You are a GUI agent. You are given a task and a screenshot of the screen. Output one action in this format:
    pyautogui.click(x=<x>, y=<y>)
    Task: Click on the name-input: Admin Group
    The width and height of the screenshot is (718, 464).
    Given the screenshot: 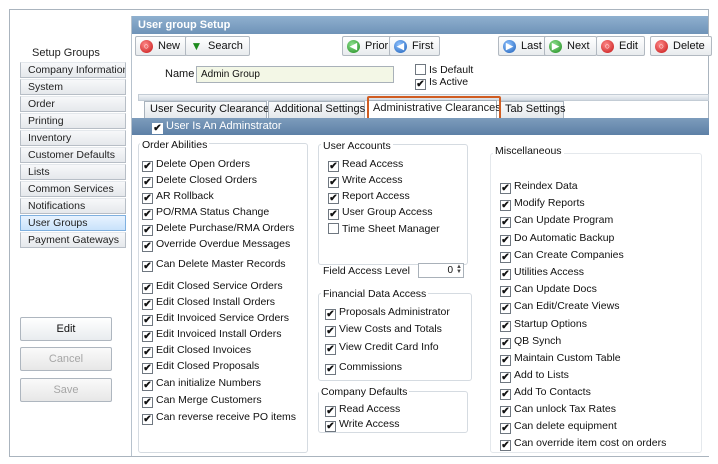 What is the action you would take?
    pyautogui.click(x=295, y=74)
    